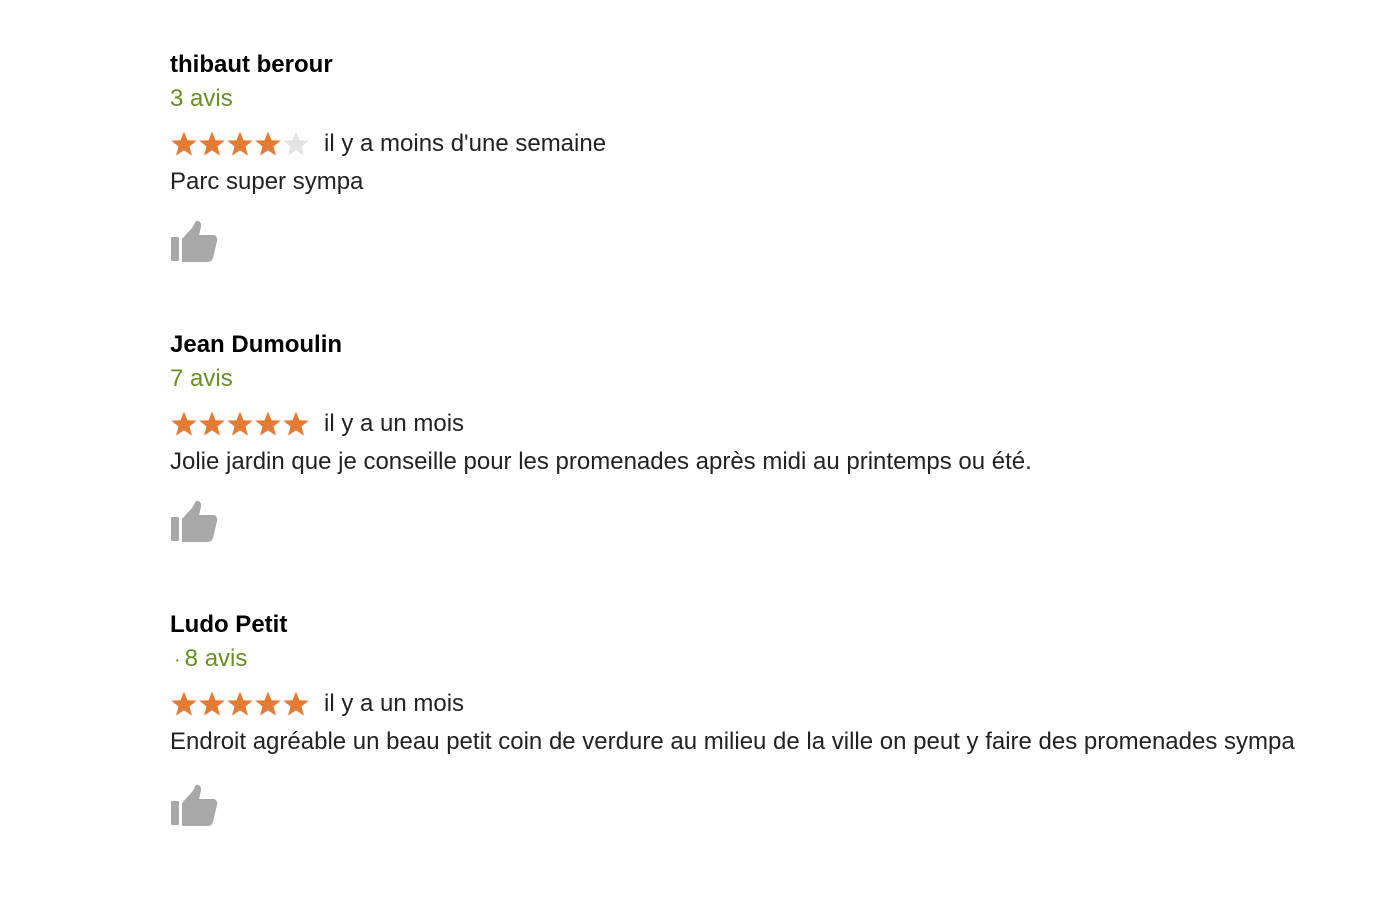 The width and height of the screenshot is (1380, 924). What do you see at coordinates (750, 379) in the screenshot?
I see `reviewer-review-count: 7 avis` at bounding box center [750, 379].